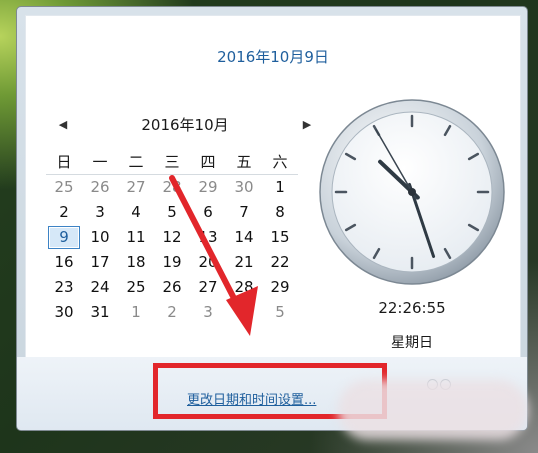 Image resolution: width=538 pixels, height=453 pixels. I want to click on calendar-day: 31, so click(100, 312).